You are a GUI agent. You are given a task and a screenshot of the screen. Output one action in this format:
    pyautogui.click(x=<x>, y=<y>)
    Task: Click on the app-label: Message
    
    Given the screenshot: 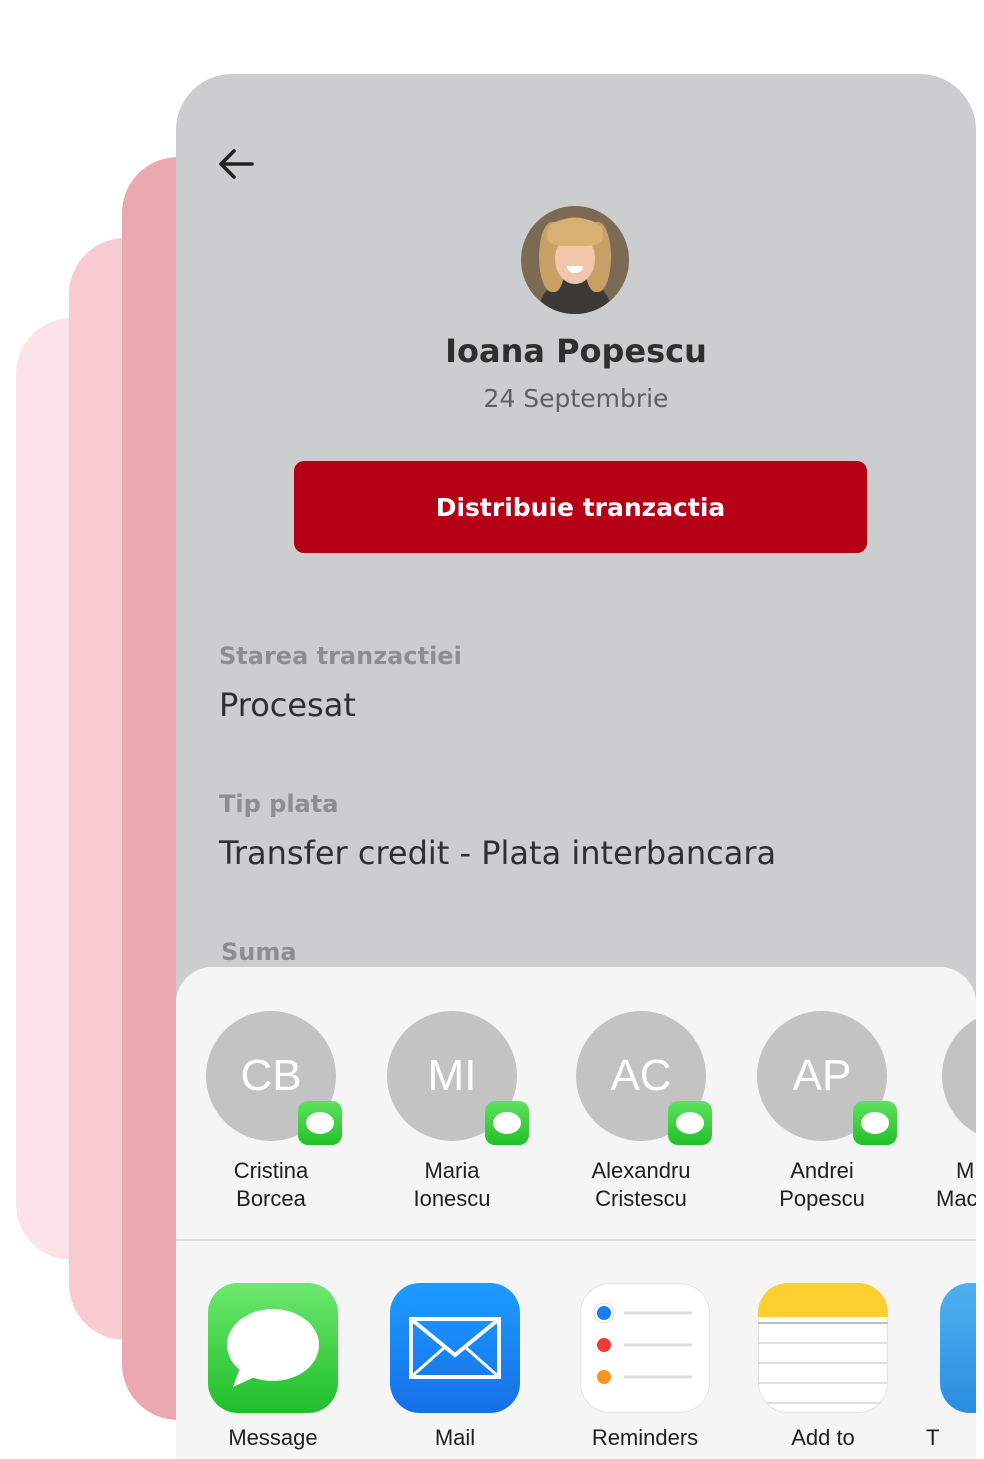 What is the action you would take?
    pyautogui.click(x=273, y=1437)
    